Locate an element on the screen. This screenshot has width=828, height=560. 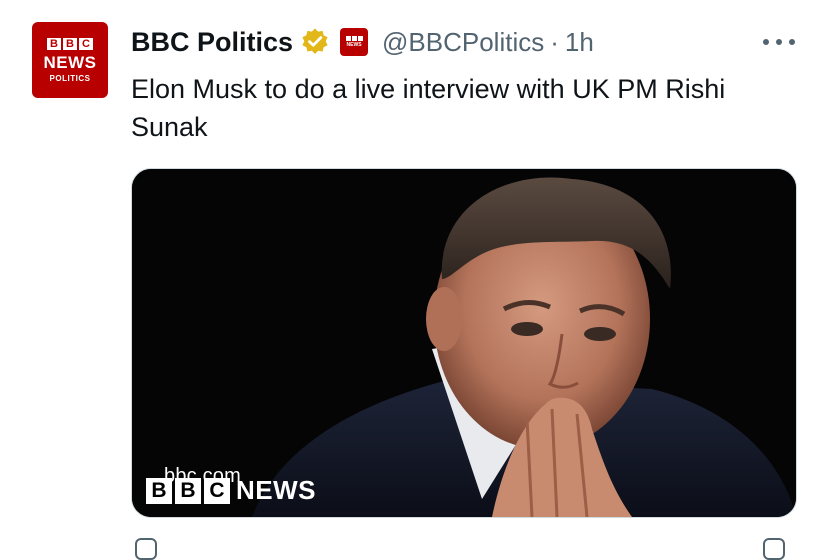
avatar-news-text: NEWS is located at coordinates (70, 62).